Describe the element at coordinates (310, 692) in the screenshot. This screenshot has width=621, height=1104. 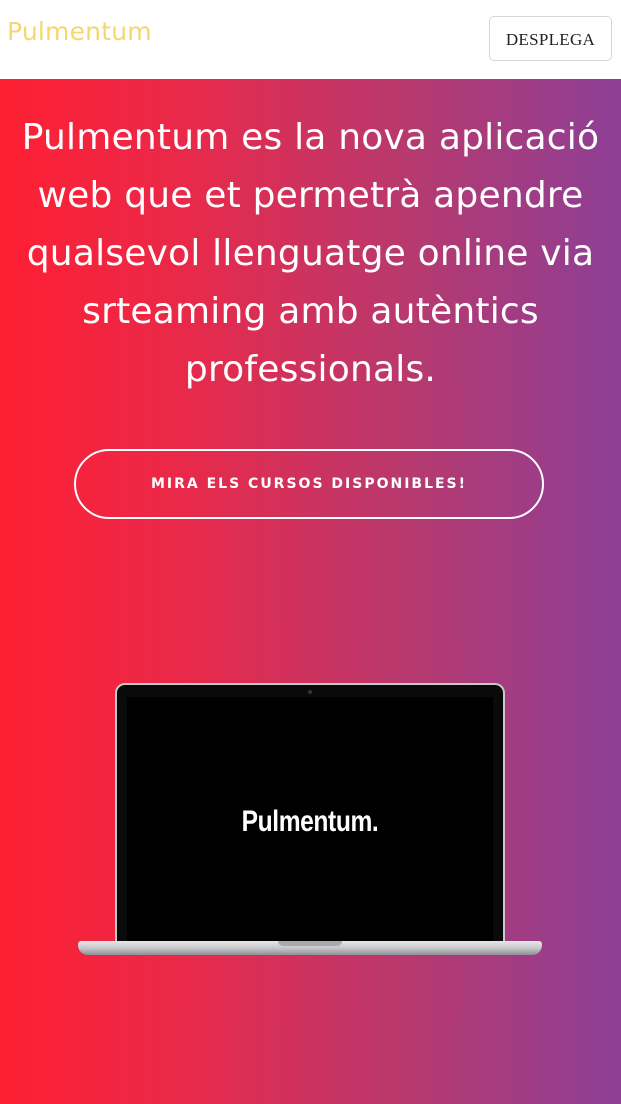
I see `camera-dot` at that location.